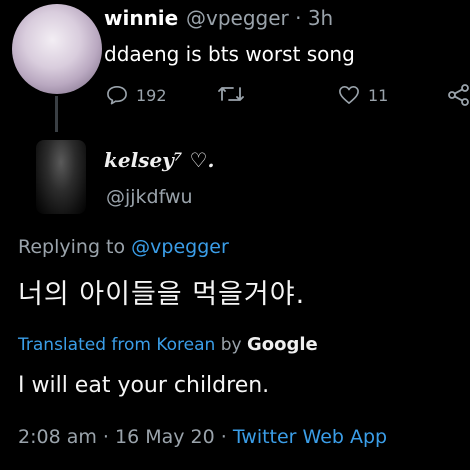 Image resolution: width=470 pixels, height=470 pixels. What do you see at coordinates (162, 294) in the screenshot?
I see `reply-tweet-text: 너의 아이들을 먹을거야.` at bounding box center [162, 294].